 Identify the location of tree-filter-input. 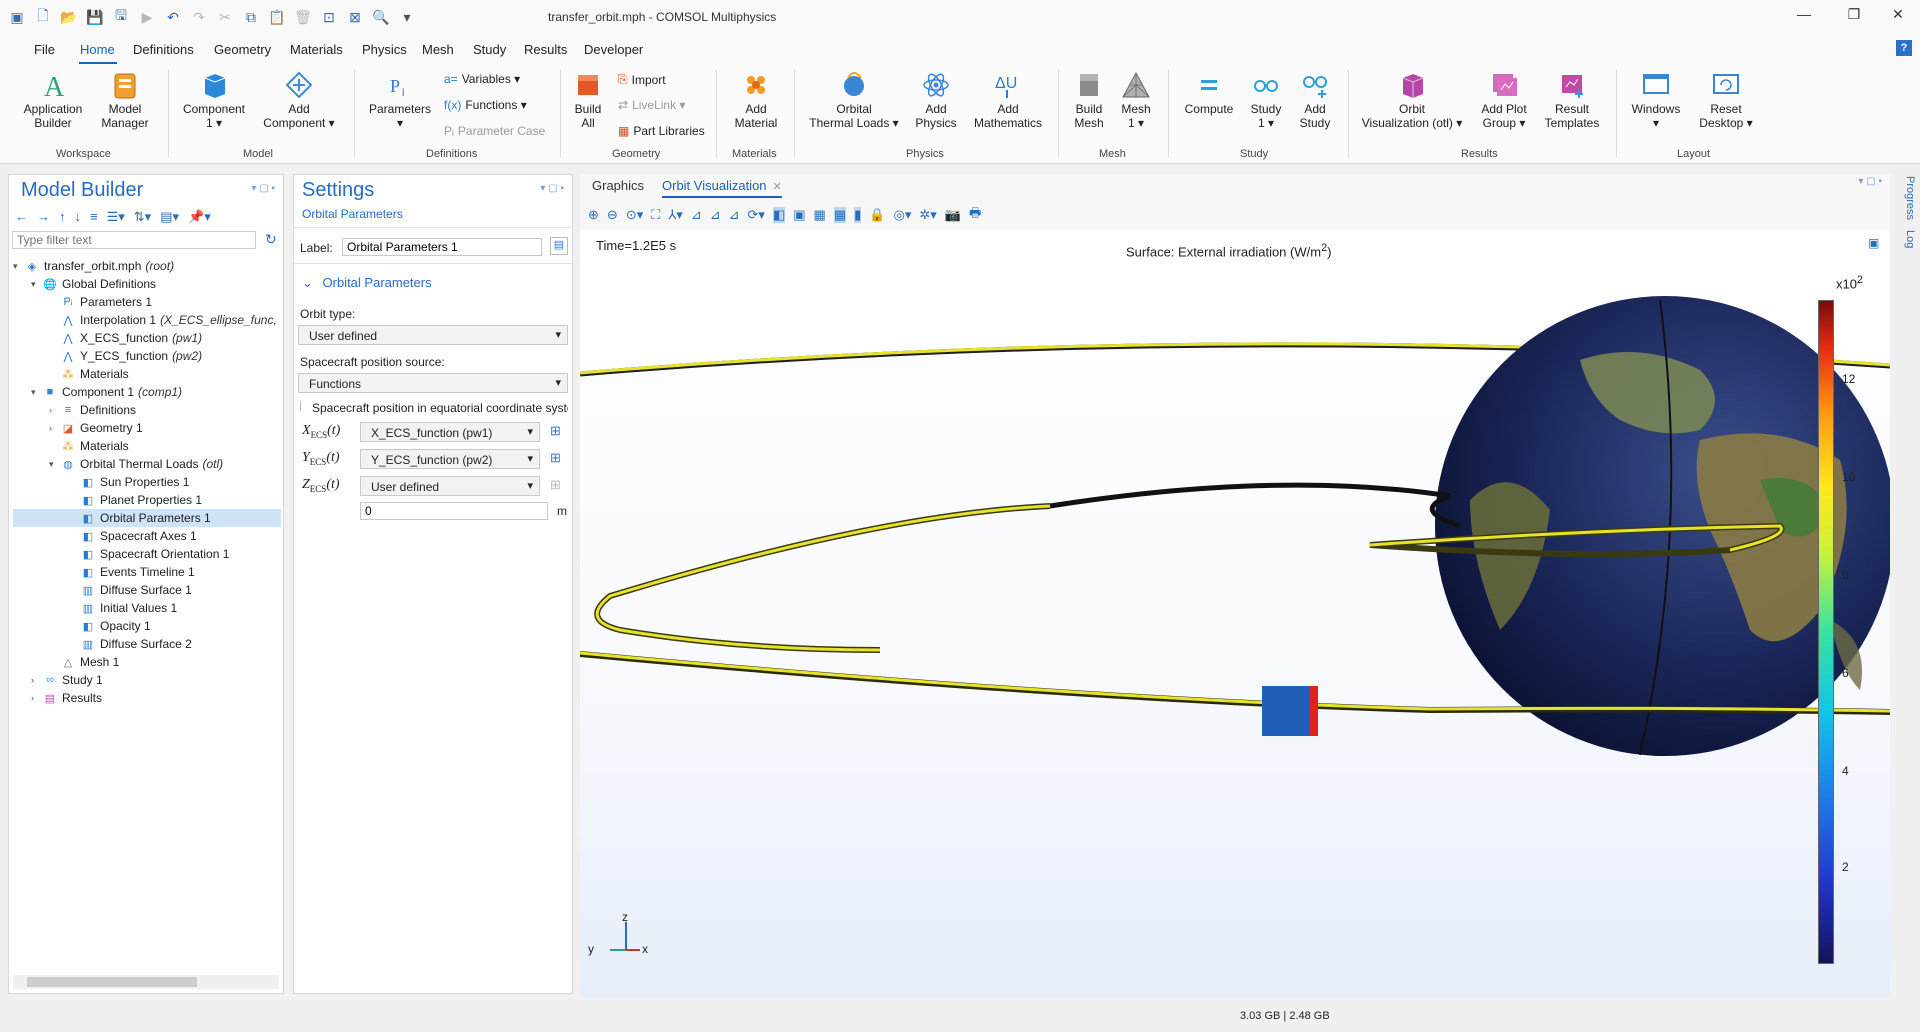
(134, 240).